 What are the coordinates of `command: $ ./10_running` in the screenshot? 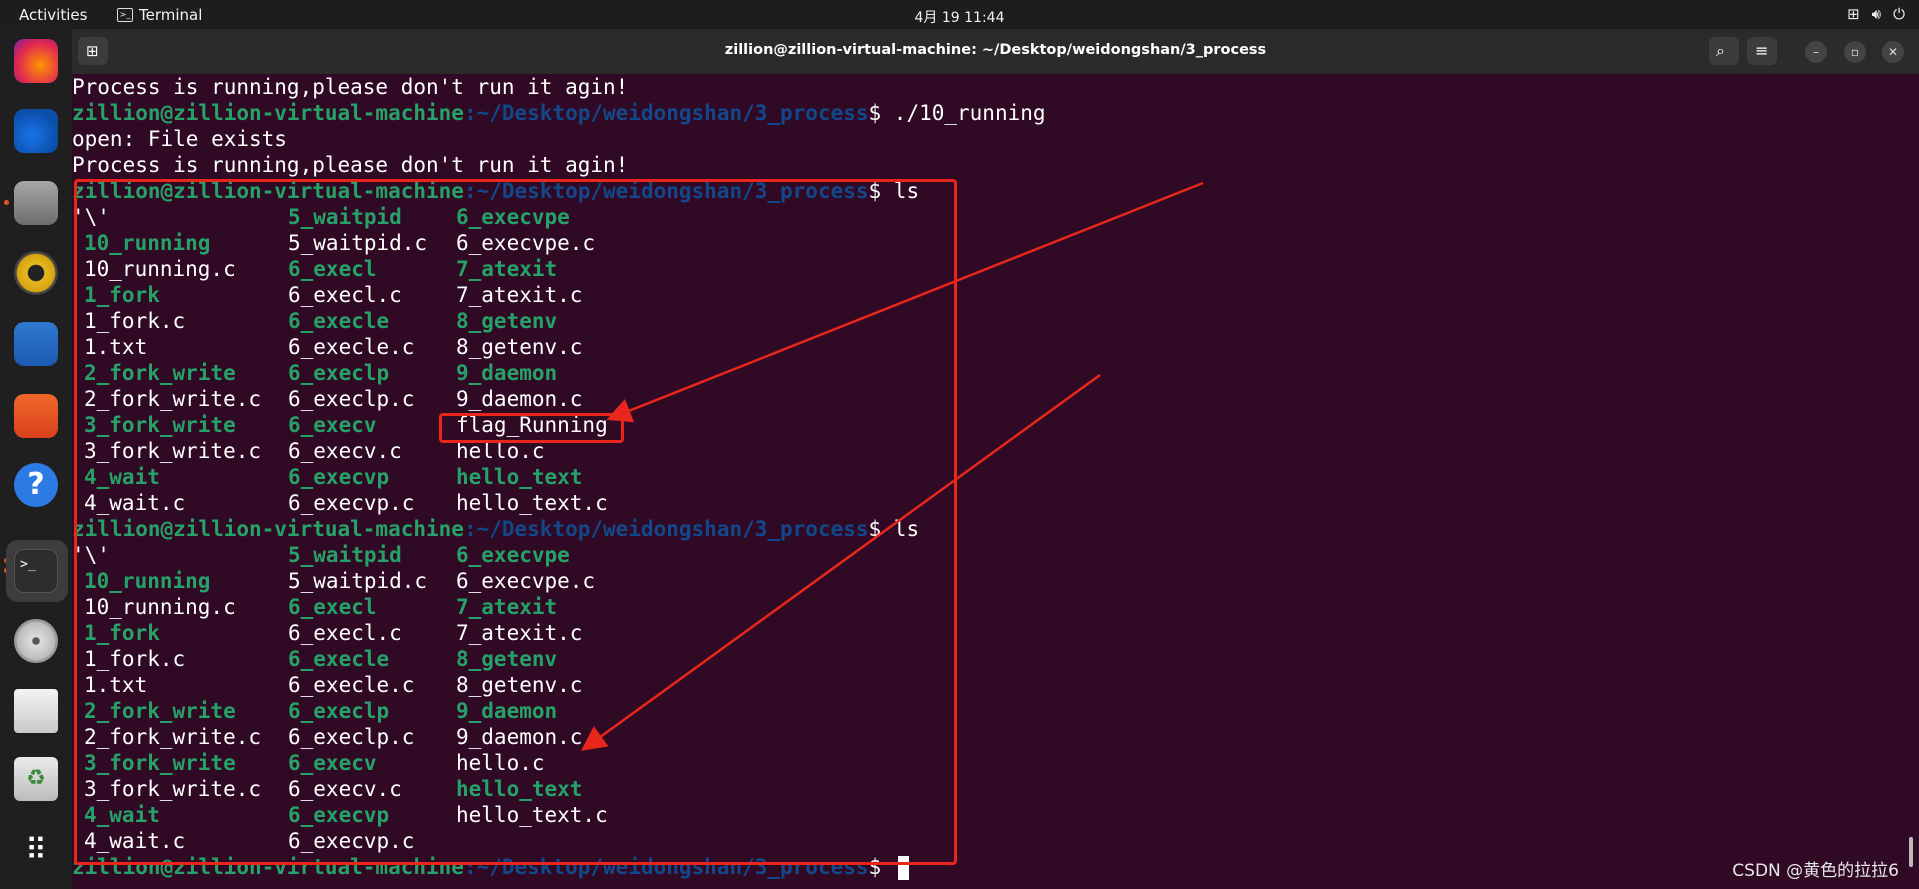 It's located at (957, 113).